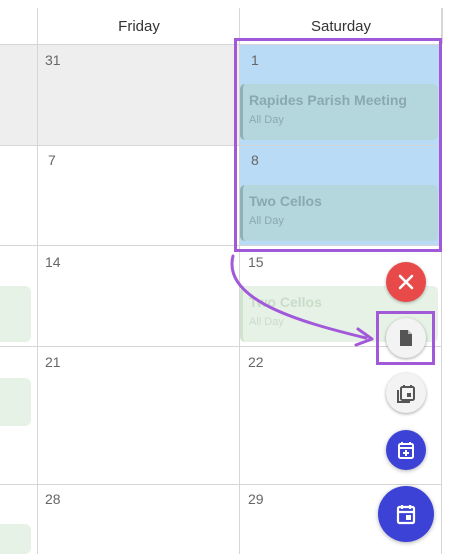  I want to click on calendar-copy-icon, so click(406, 394).